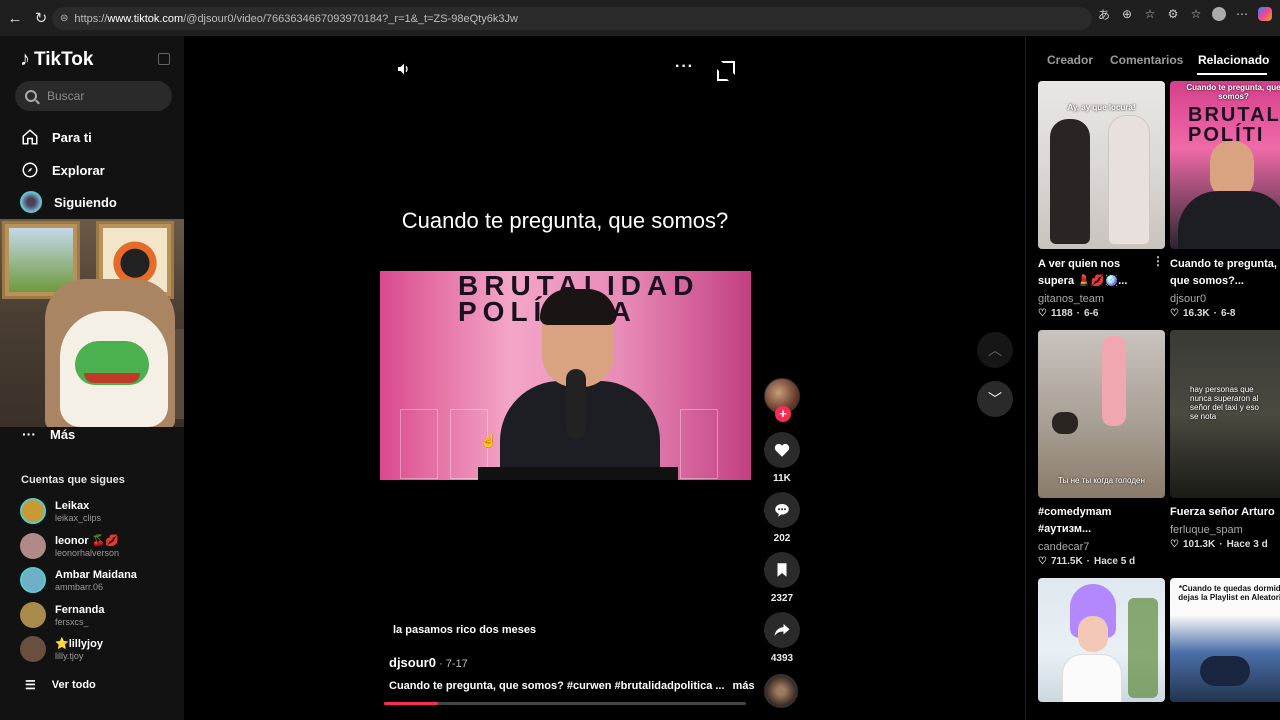  Describe the element at coordinates (1219, 544) in the screenshot. I see `related-video-meta: ♡ 101.3K · Hace 3 d` at that location.